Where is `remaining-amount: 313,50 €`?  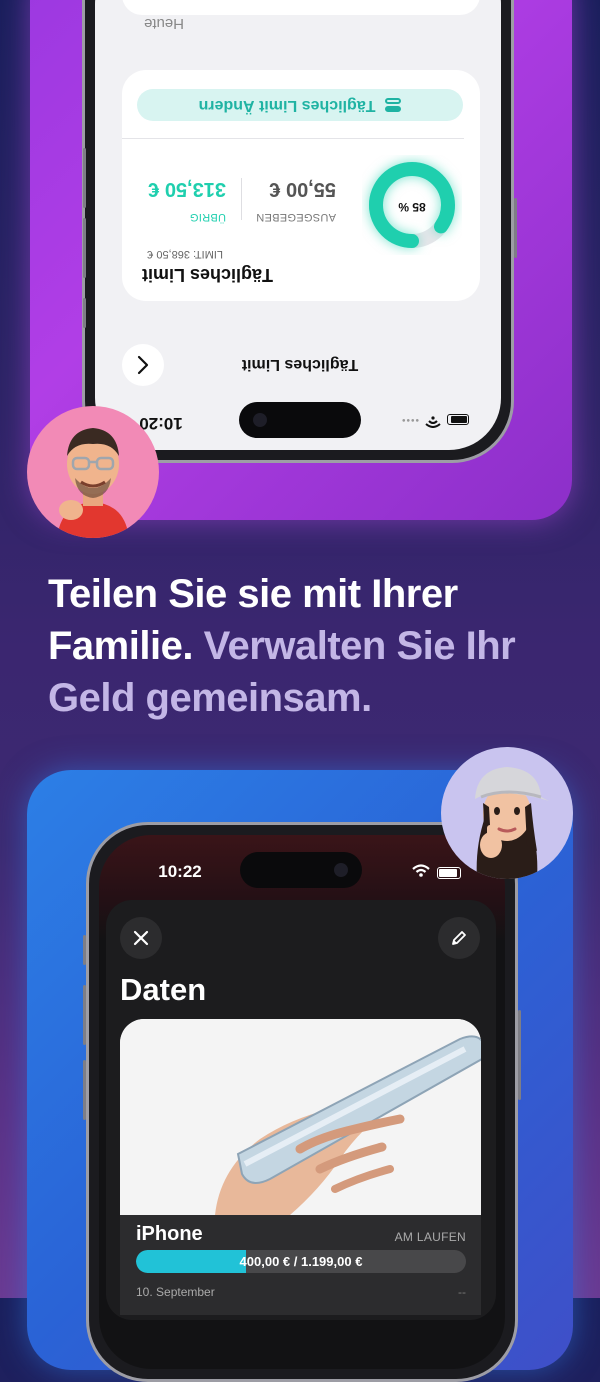
remaining-amount: 313,50 € is located at coordinates (187, 189).